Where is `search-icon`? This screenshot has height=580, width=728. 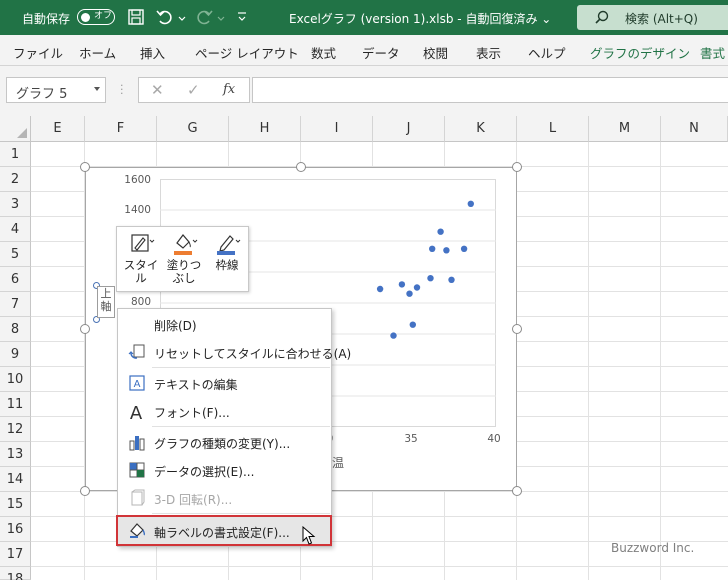 search-icon is located at coordinates (602, 17).